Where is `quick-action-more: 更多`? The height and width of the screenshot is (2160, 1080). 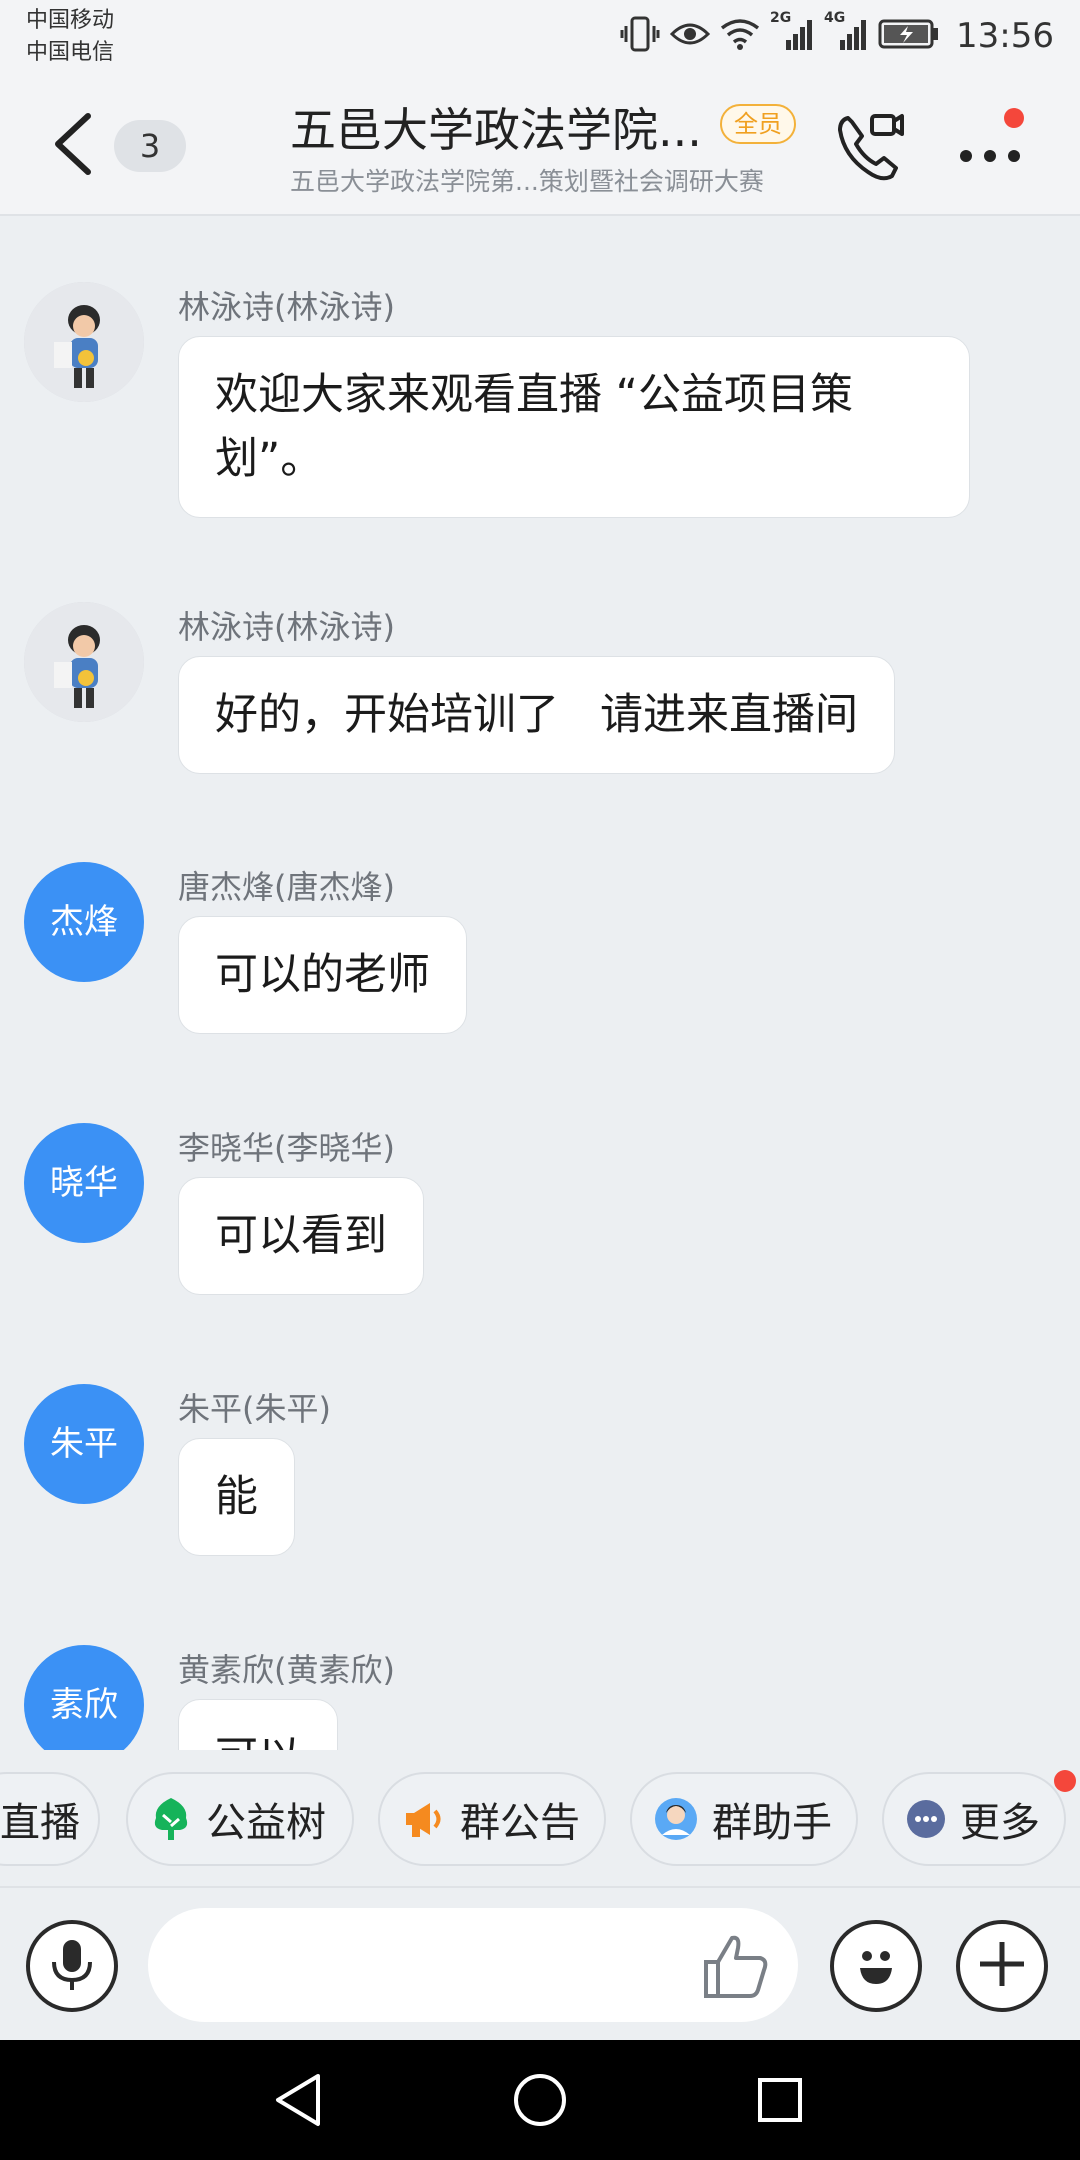
quick-action-more: 更多 is located at coordinates (974, 1819).